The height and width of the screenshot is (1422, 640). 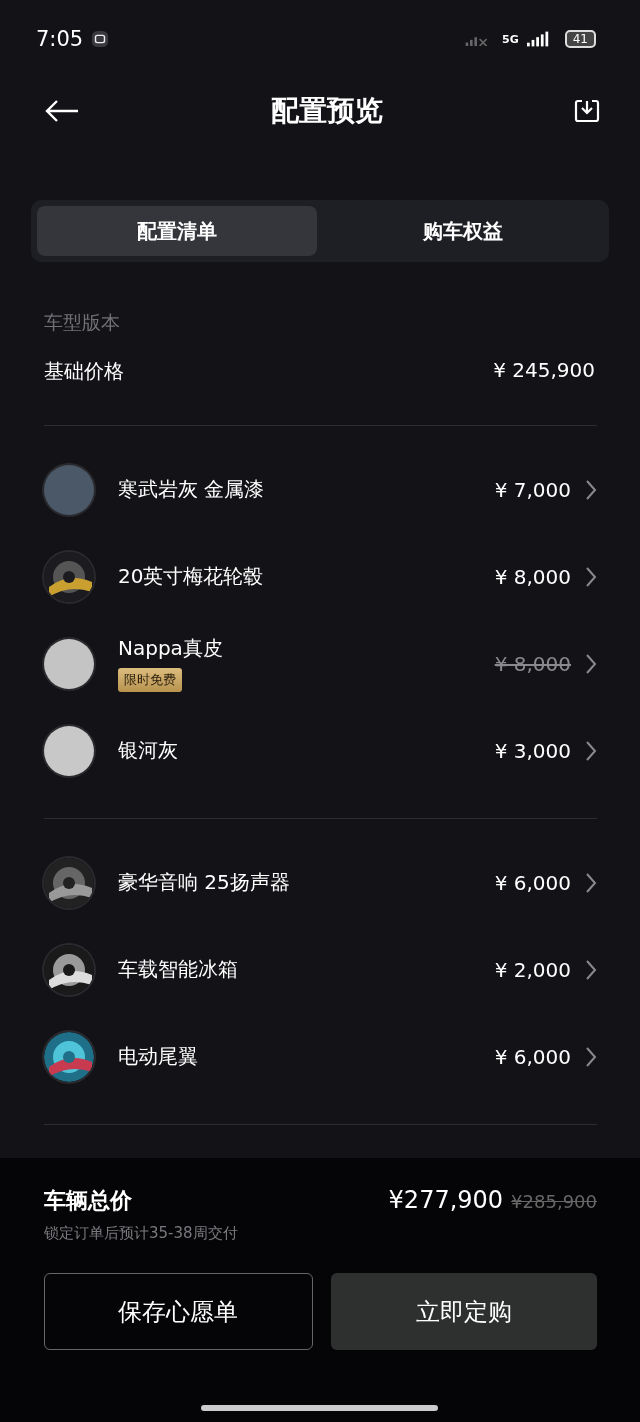 I want to click on total-price: ¥277,900, so click(x=446, y=1200).